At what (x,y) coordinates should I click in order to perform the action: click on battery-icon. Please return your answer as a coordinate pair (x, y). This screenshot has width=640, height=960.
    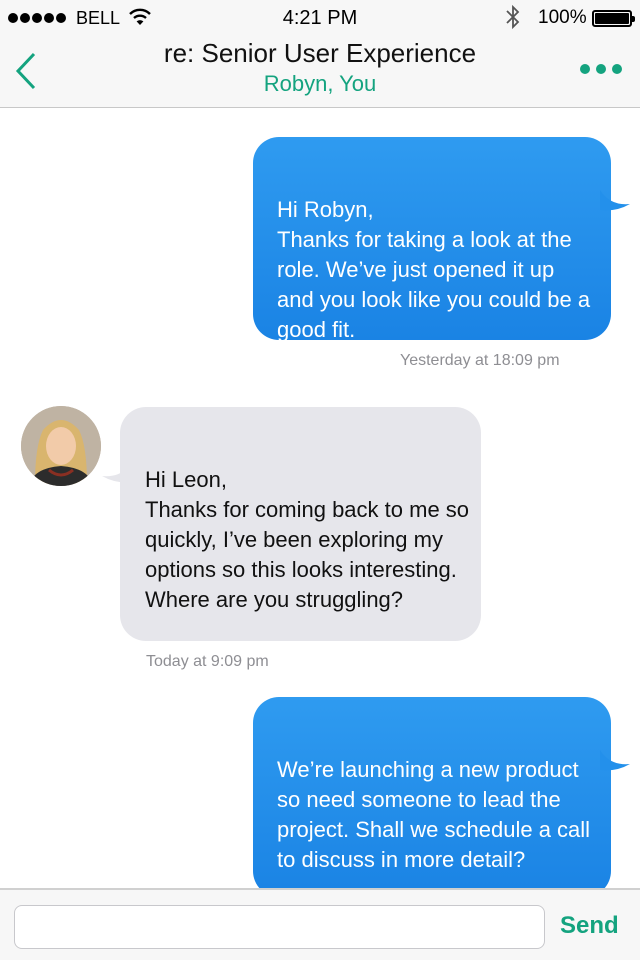
    Looking at the image, I should click on (613, 18).